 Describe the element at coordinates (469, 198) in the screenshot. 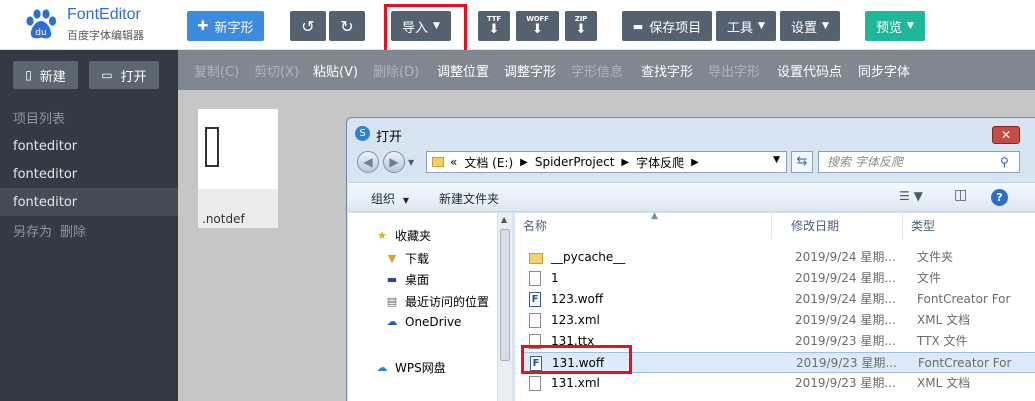

I see `new-folder-button: 新建文件夹` at that location.